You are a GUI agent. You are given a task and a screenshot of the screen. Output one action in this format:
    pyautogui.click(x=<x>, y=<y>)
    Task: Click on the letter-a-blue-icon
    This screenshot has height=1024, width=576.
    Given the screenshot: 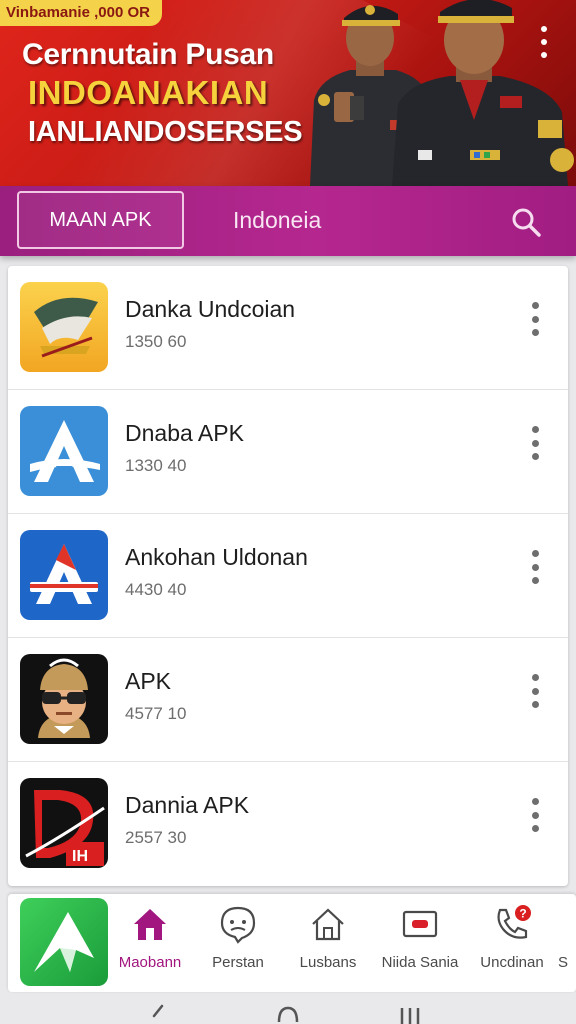 What is the action you would take?
    pyautogui.click(x=64, y=451)
    